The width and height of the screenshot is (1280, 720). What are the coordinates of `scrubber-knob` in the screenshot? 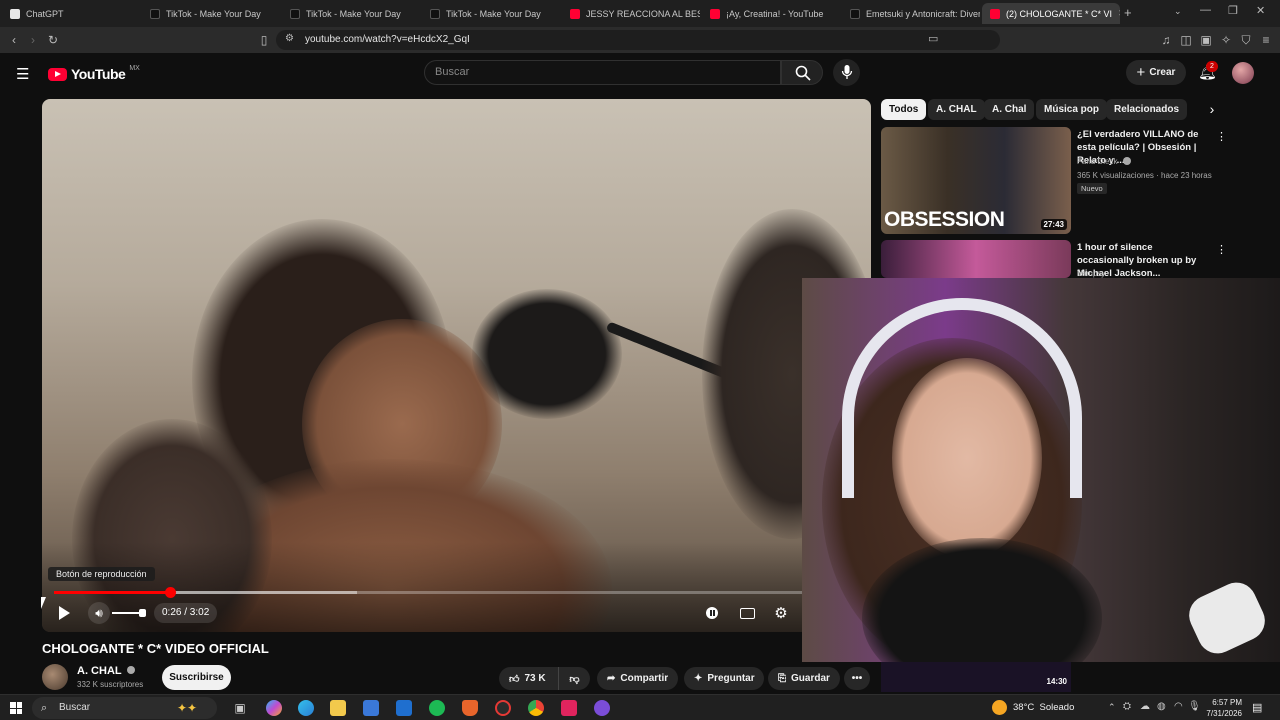 It's located at (170, 592).